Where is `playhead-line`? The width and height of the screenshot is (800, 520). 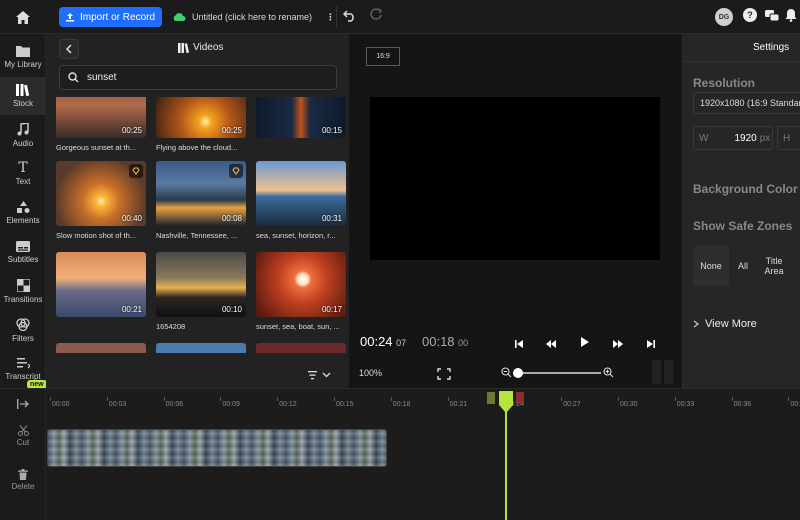
playhead-line is located at coordinates (506, 464).